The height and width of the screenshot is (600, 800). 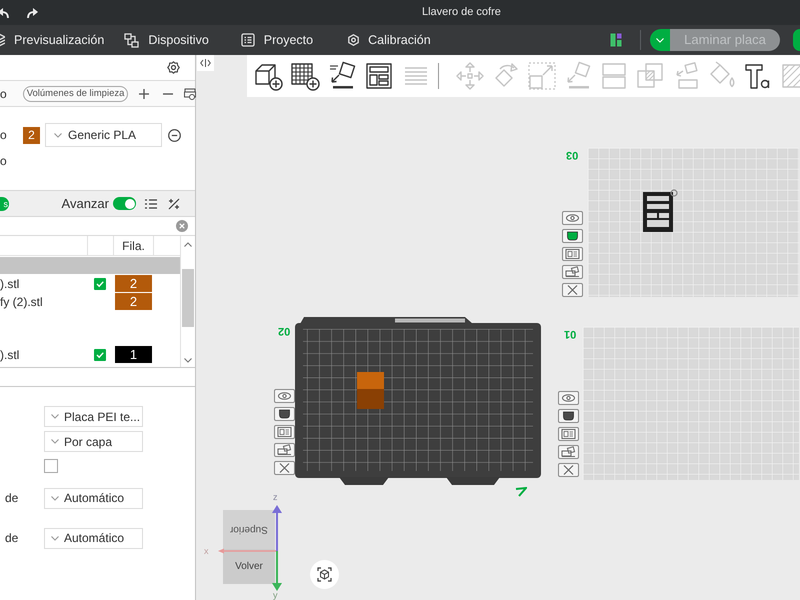 I want to click on window-title: Llavero de cofre, so click(x=461, y=12).